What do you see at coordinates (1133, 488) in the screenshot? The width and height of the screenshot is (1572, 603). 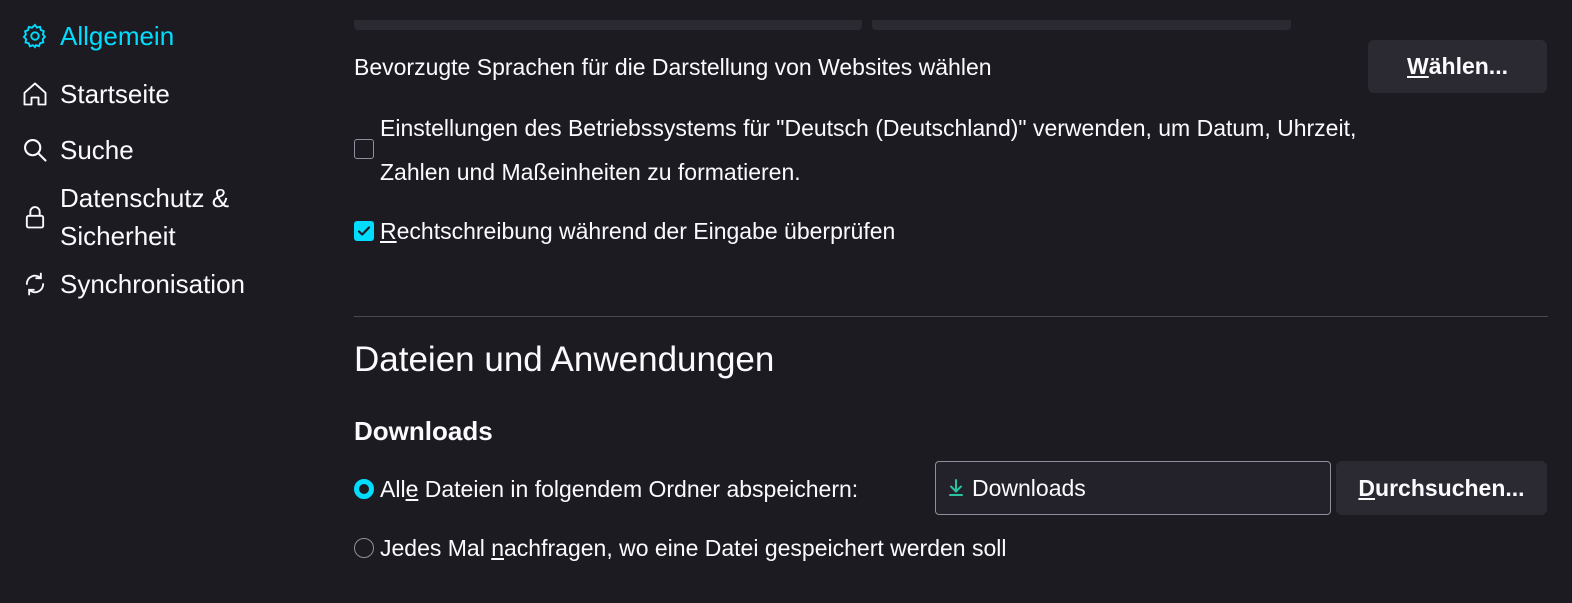 I see `download-folder-field: Downloads` at bounding box center [1133, 488].